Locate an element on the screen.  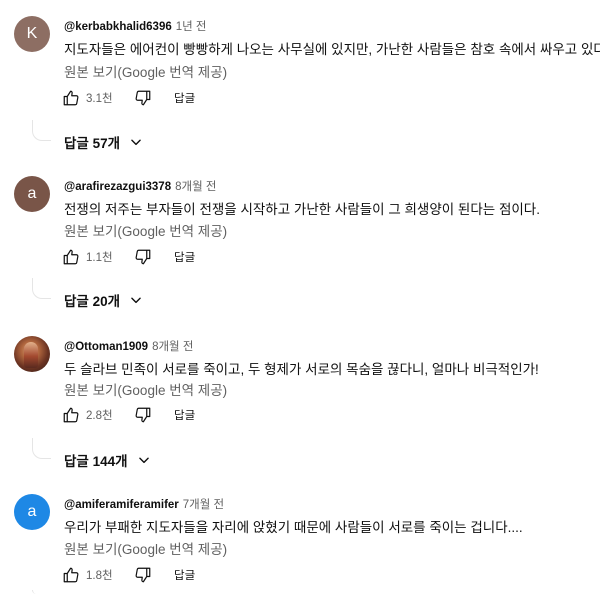
avatar-photo-figure is located at coordinates (31, 355).